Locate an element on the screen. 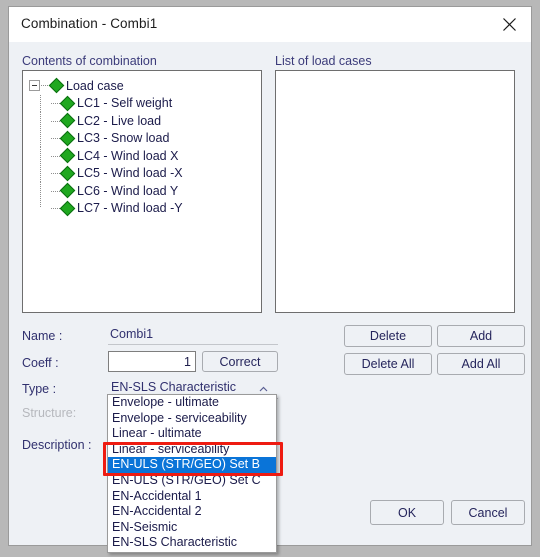 The height and width of the screenshot is (557, 540). dialog-title: Combination - Combi1 is located at coordinates (89, 23).